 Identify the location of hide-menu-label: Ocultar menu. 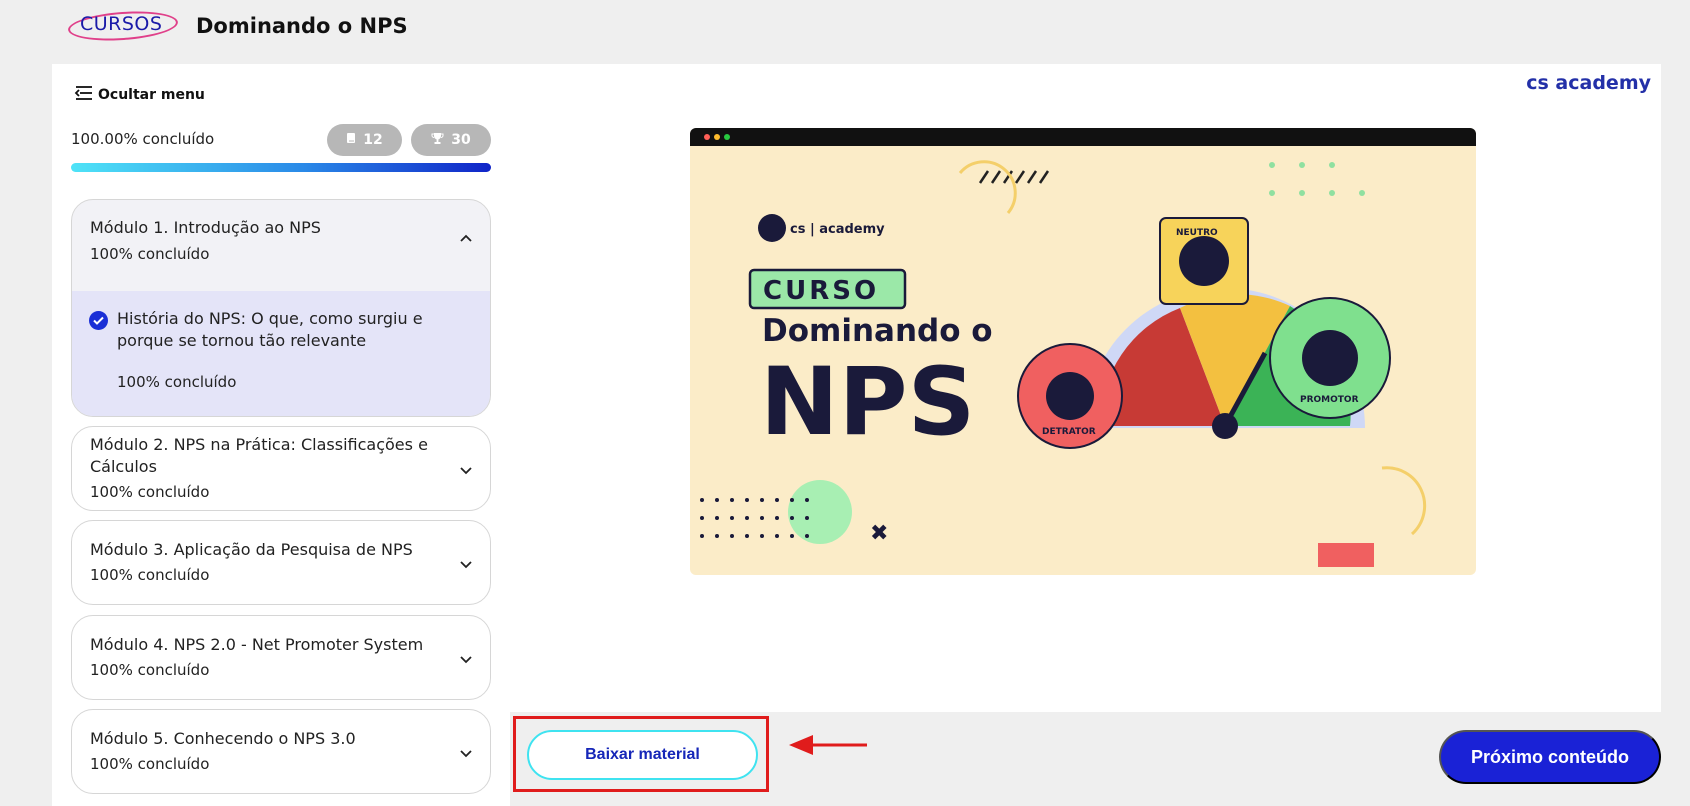
(151, 95).